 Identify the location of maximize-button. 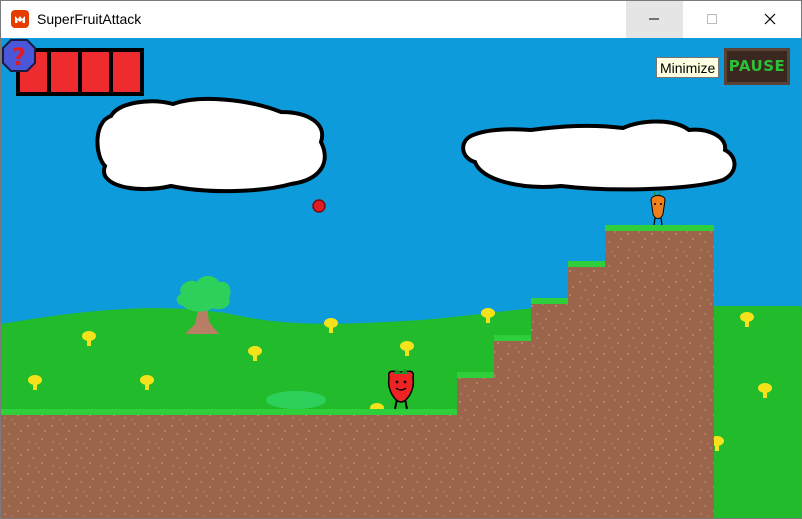
(712, 19).